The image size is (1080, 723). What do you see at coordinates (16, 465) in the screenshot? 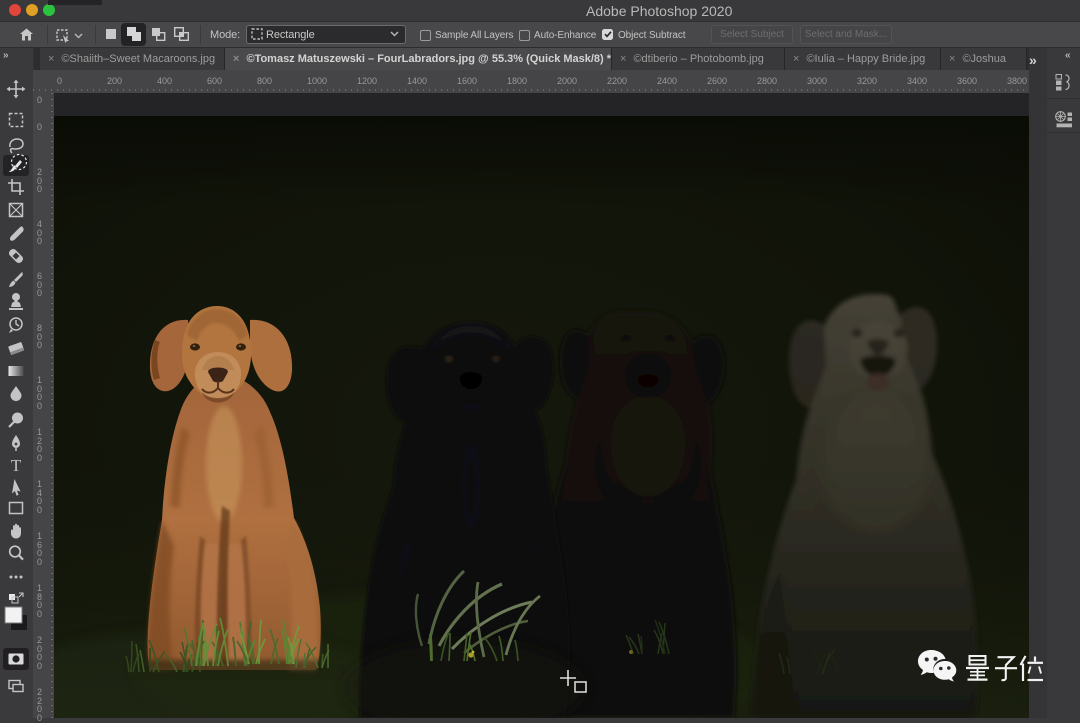
I see `svg-text: T` at bounding box center [16, 465].